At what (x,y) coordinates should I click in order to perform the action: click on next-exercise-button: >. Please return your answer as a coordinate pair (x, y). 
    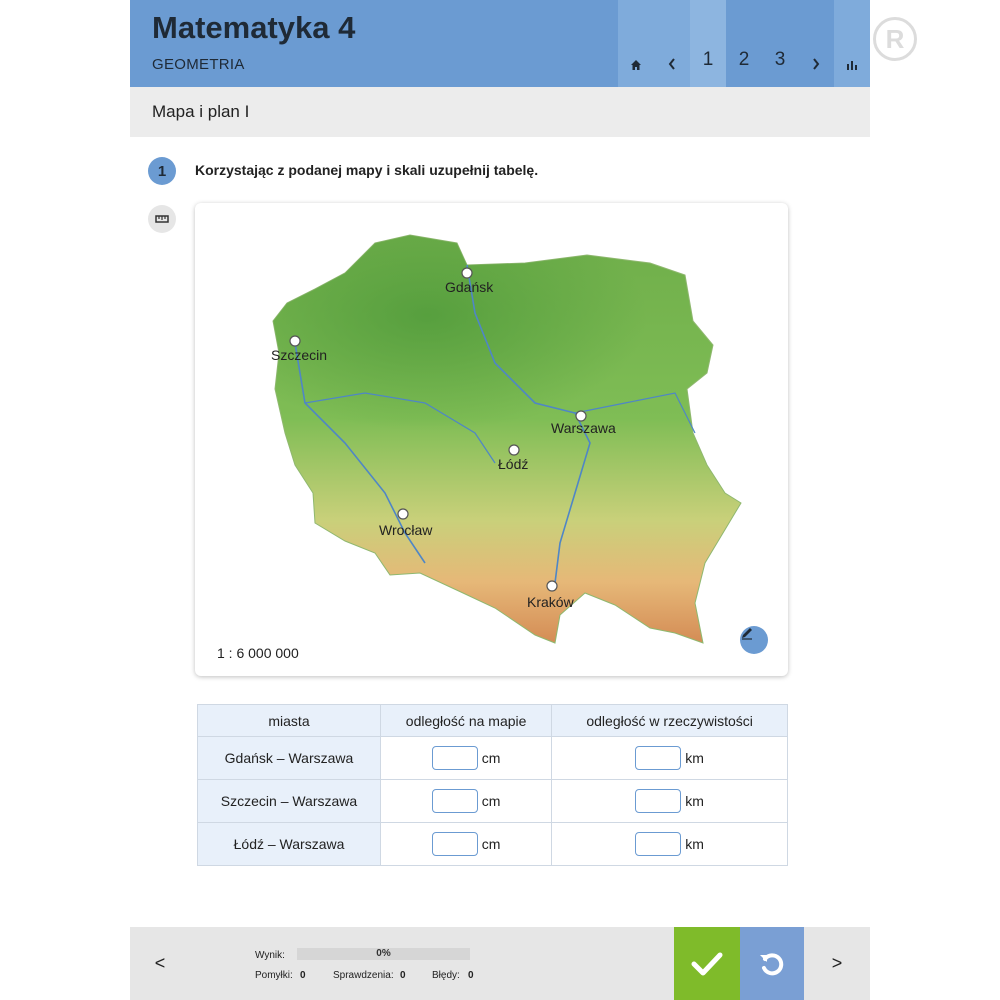
    Looking at the image, I should click on (837, 963).